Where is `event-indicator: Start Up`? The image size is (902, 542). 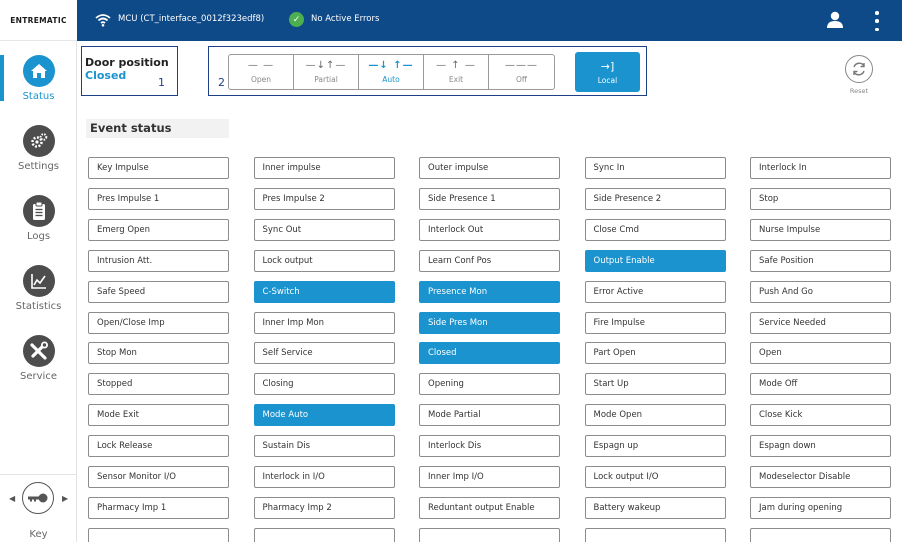
event-indicator: Start Up is located at coordinates (655, 384).